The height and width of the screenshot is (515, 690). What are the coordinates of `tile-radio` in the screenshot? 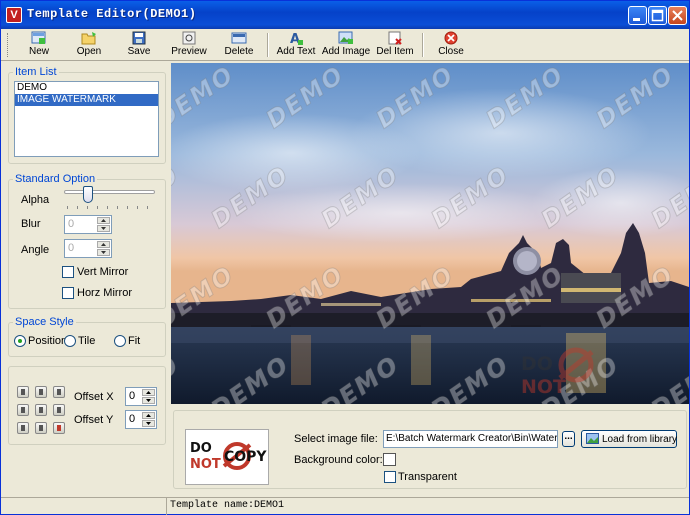 It's located at (70, 341).